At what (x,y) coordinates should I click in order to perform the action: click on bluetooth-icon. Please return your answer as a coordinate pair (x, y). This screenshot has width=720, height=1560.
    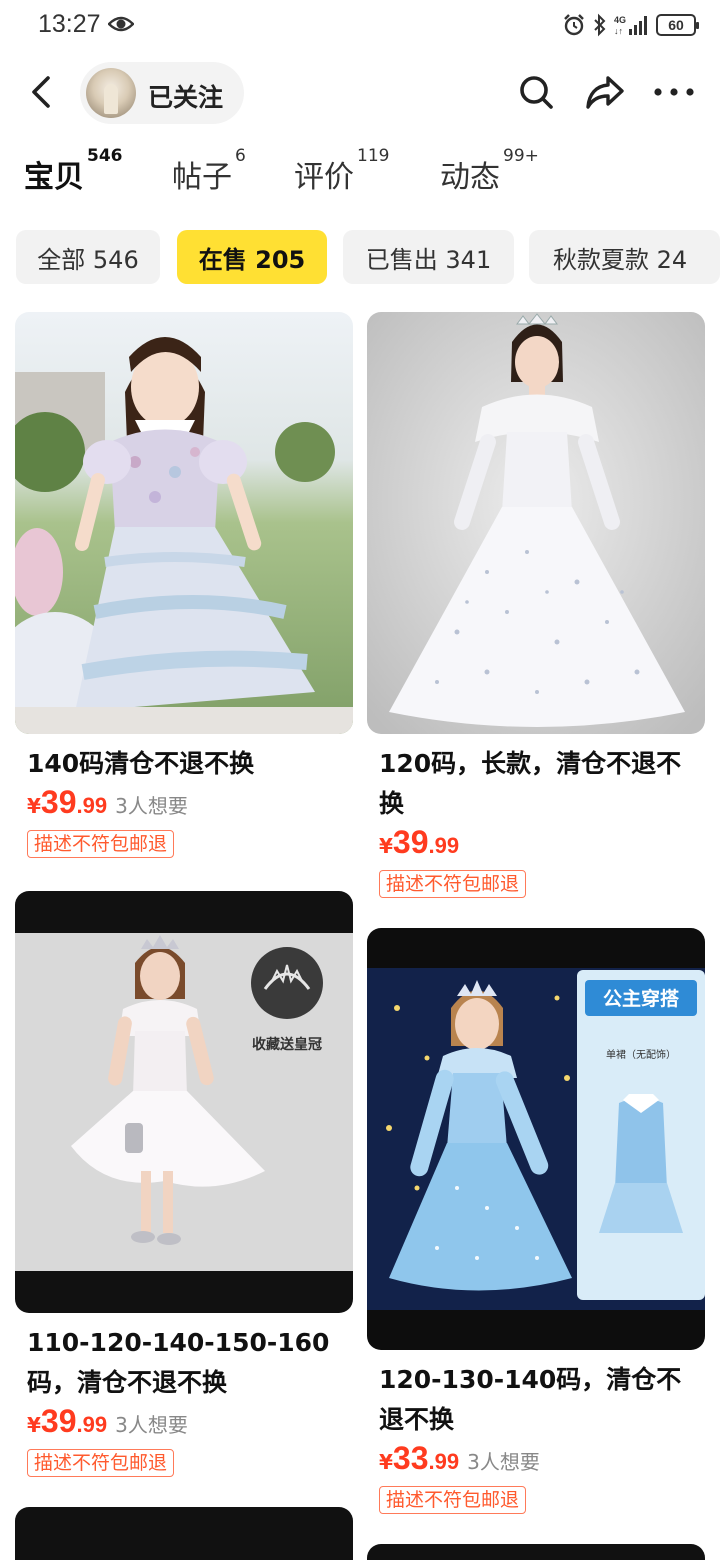
    Looking at the image, I should click on (600, 25).